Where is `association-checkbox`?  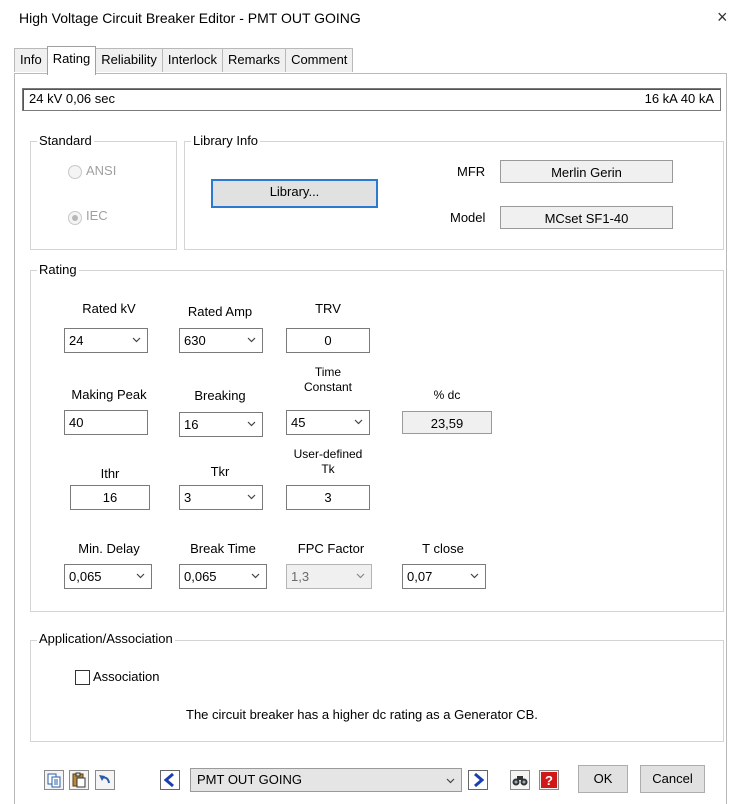
association-checkbox is located at coordinates (82, 677).